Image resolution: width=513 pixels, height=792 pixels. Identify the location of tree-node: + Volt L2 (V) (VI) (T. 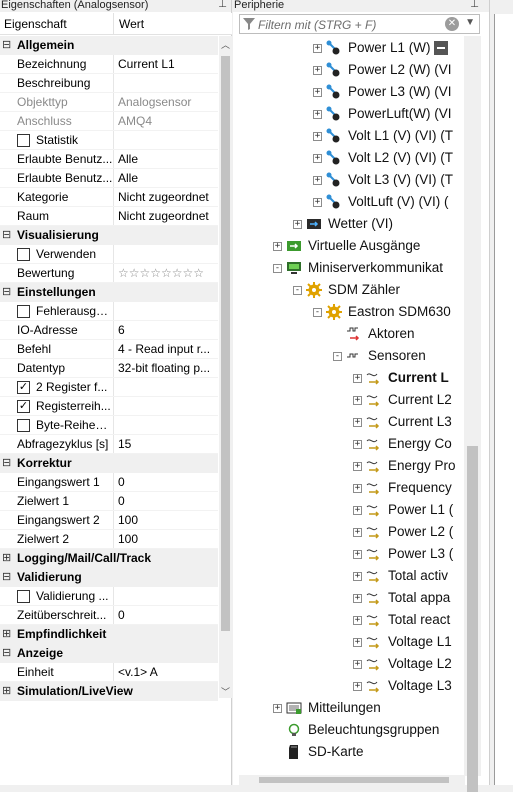
(388, 158).